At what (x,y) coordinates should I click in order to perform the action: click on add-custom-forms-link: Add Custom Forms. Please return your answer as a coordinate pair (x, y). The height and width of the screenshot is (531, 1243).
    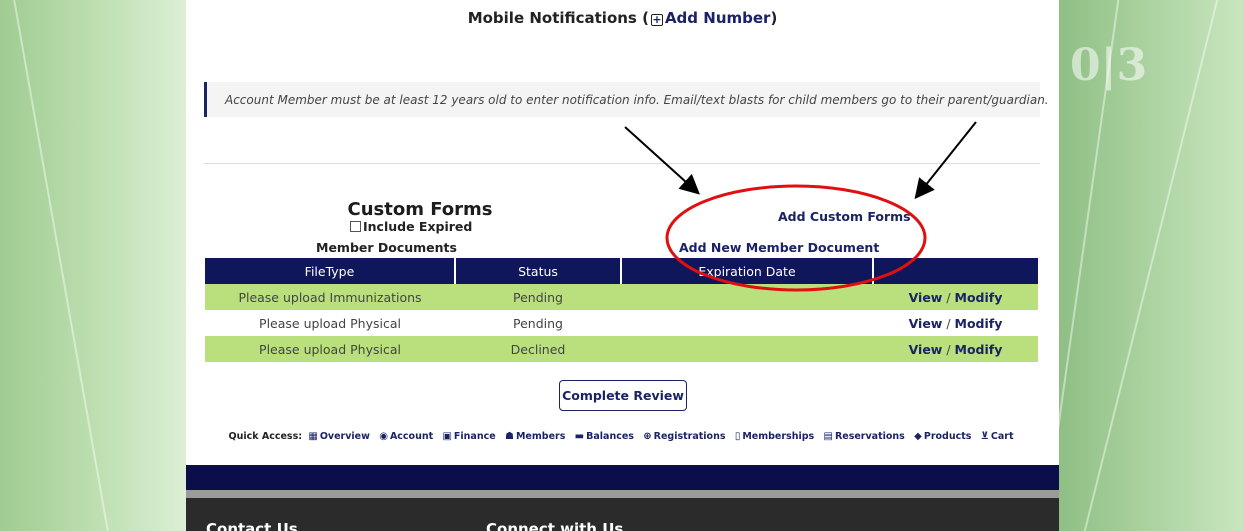
    Looking at the image, I should click on (844, 216).